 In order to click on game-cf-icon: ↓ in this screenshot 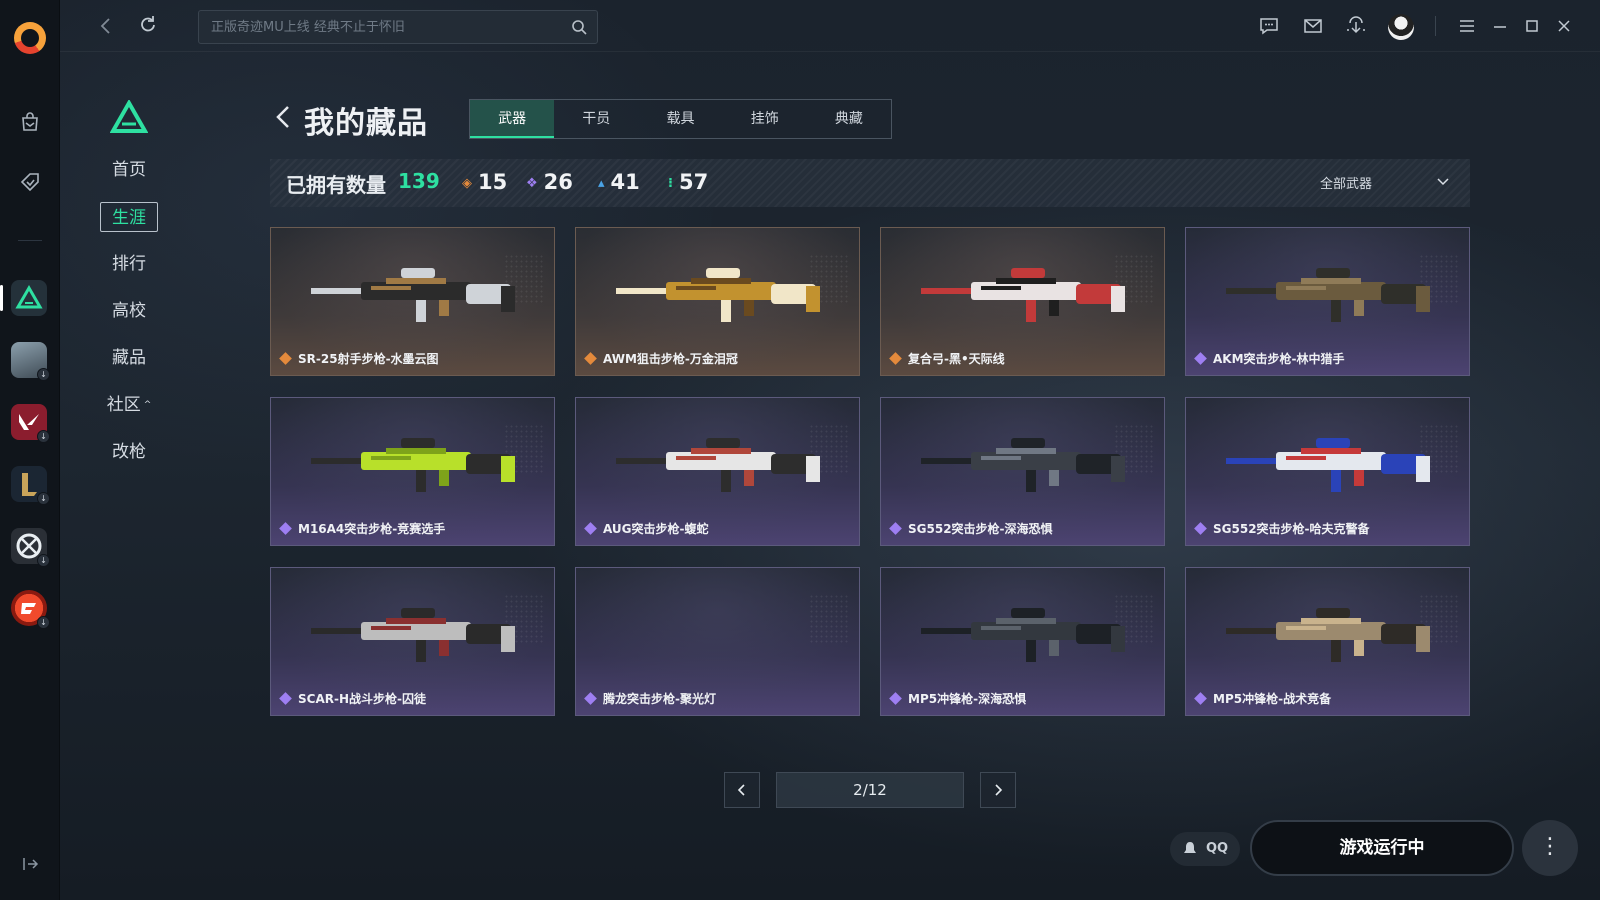, I will do `click(30, 609)`.